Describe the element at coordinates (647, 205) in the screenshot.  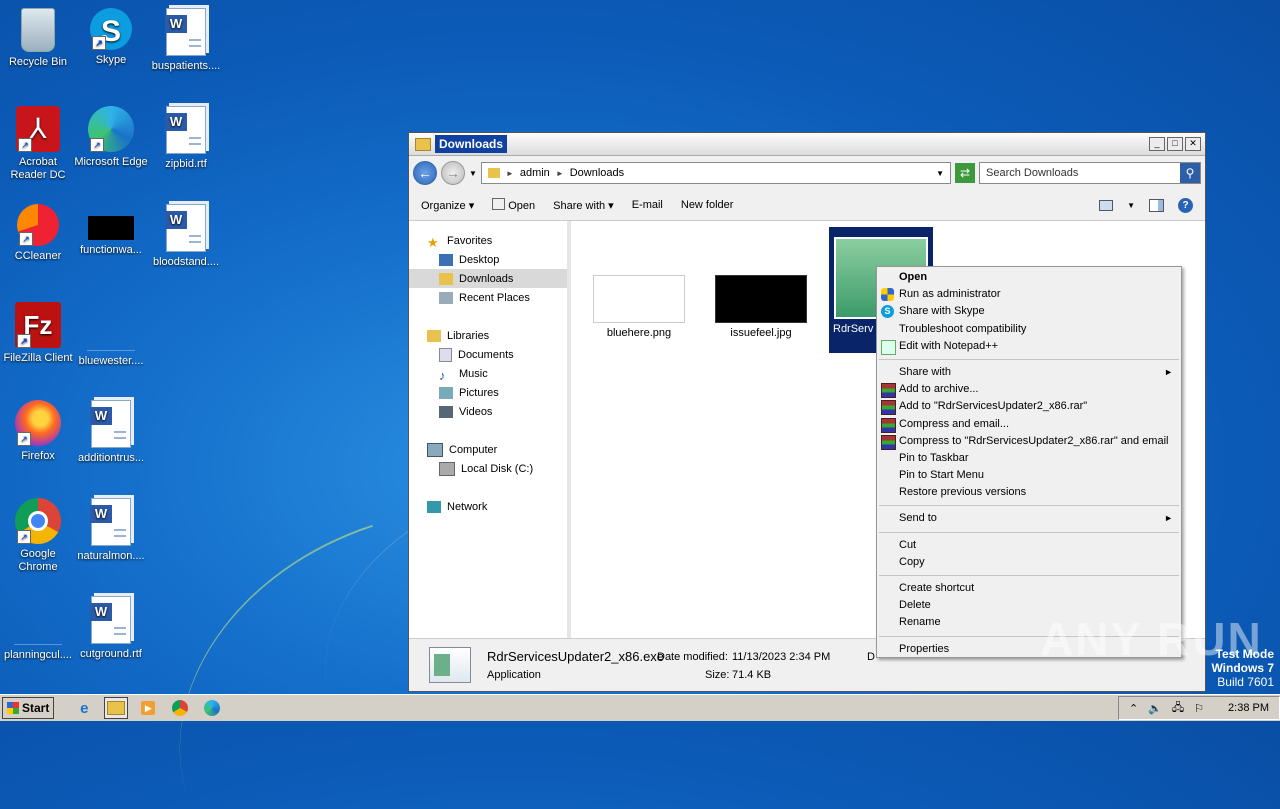
I see `email-button: E-mail` at that location.